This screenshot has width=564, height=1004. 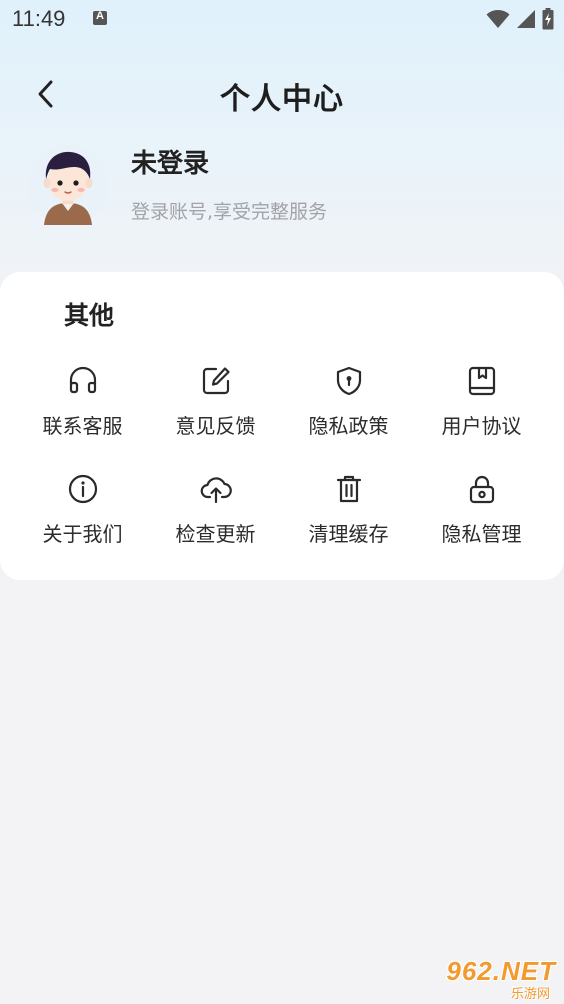 What do you see at coordinates (82, 426) in the screenshot?
I see `grid-item-label: 联系客服` at bounding box center [82, 426].